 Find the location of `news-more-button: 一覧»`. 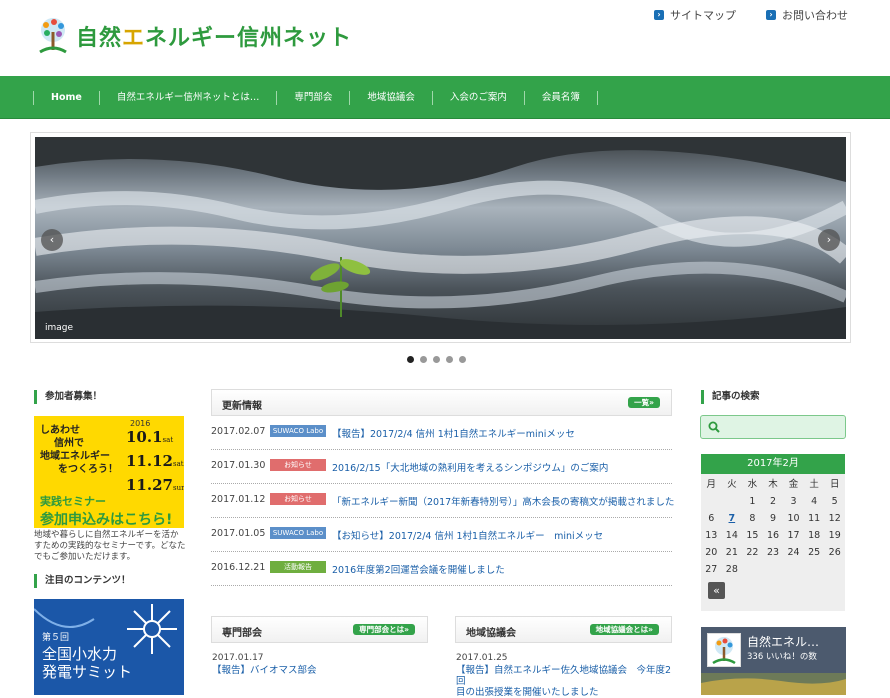

news-more-button: 一覧» is located at coordinates (644, 402).